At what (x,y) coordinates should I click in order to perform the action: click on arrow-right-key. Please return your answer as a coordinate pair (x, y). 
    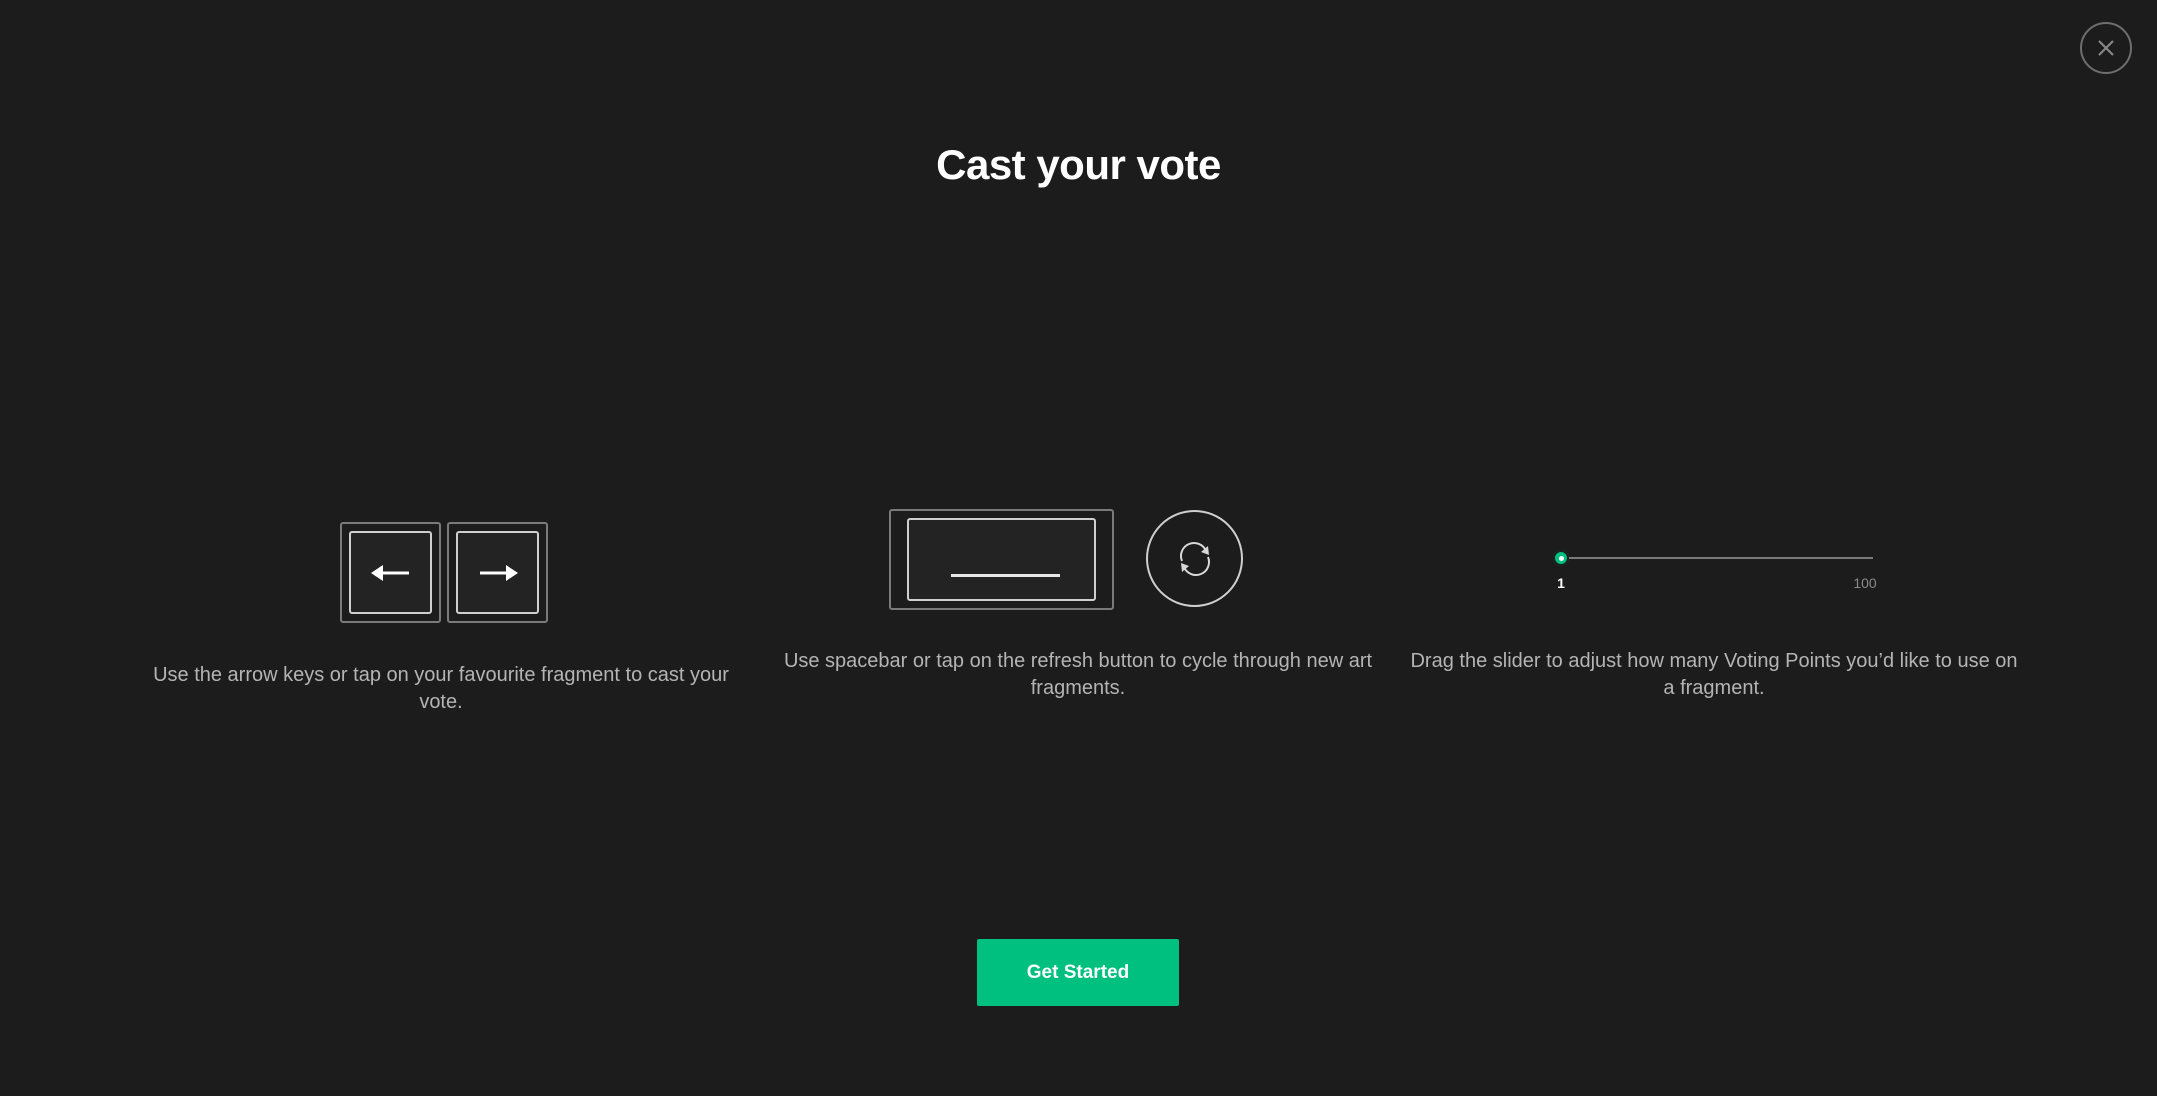
    Looking at the image, I should click on (497, 572).